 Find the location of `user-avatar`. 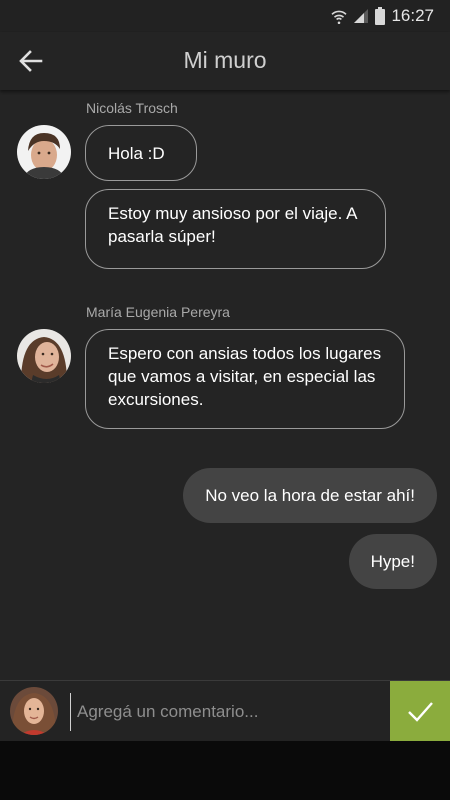

user-avatar is located at coordinates (34, 711).